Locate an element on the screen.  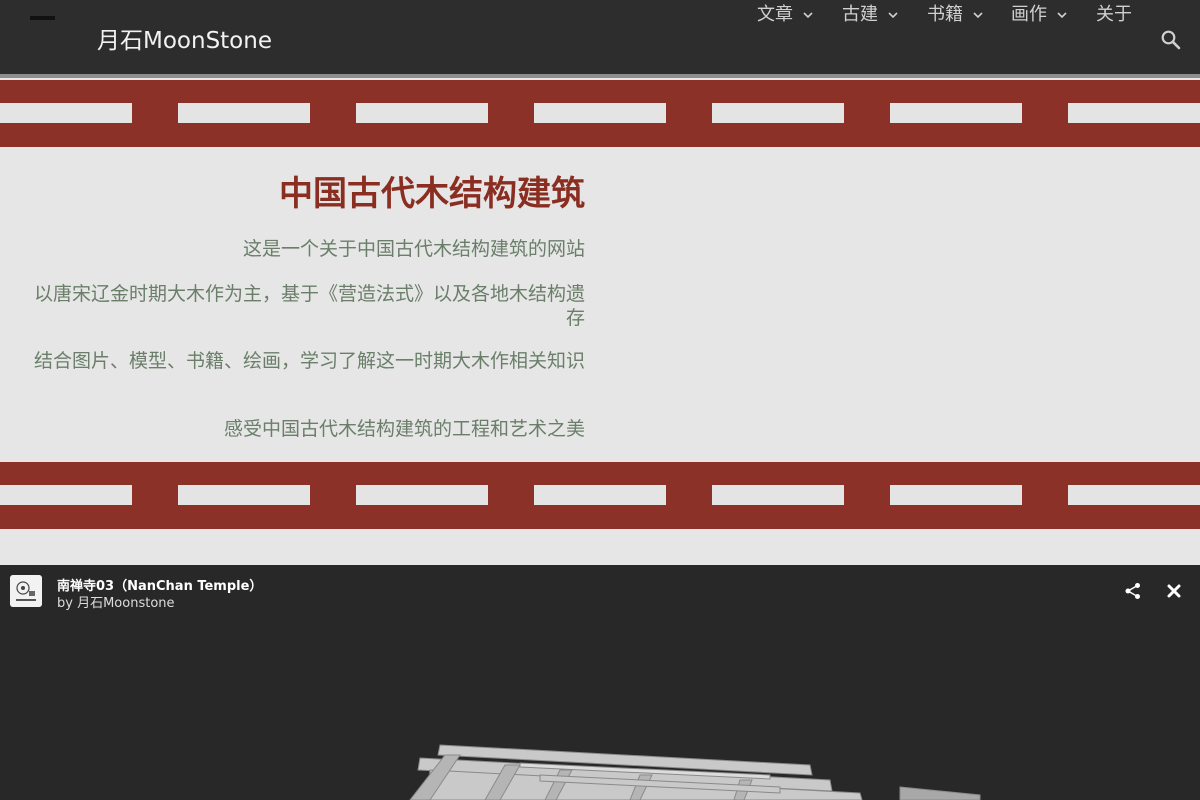
nav-item-paintings: 画作 is located at coordinates (1040, 15).